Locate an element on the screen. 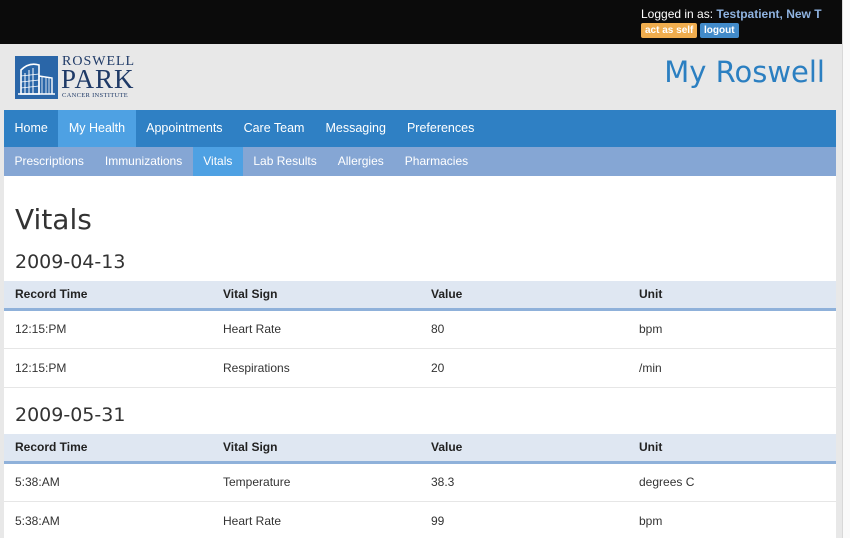 This screenshot has width=850, height=538. subnav-pharmacies: Pharmacies is located at coordinates (436, 161).